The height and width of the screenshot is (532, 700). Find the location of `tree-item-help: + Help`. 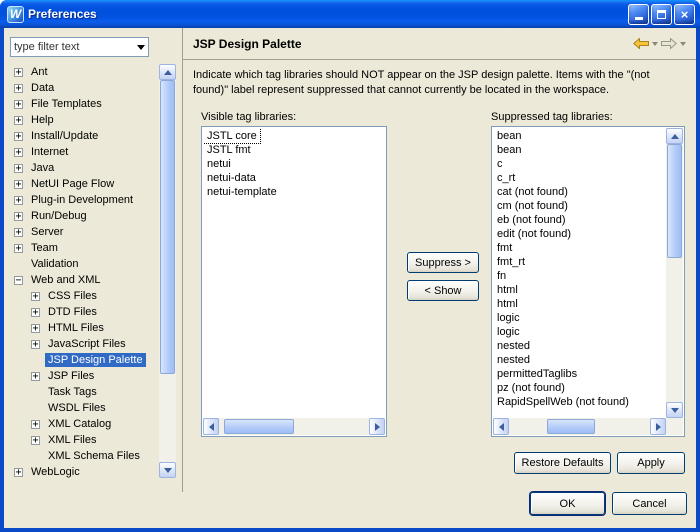

tree-item-help: + Help is located at coordinates (80, 120).